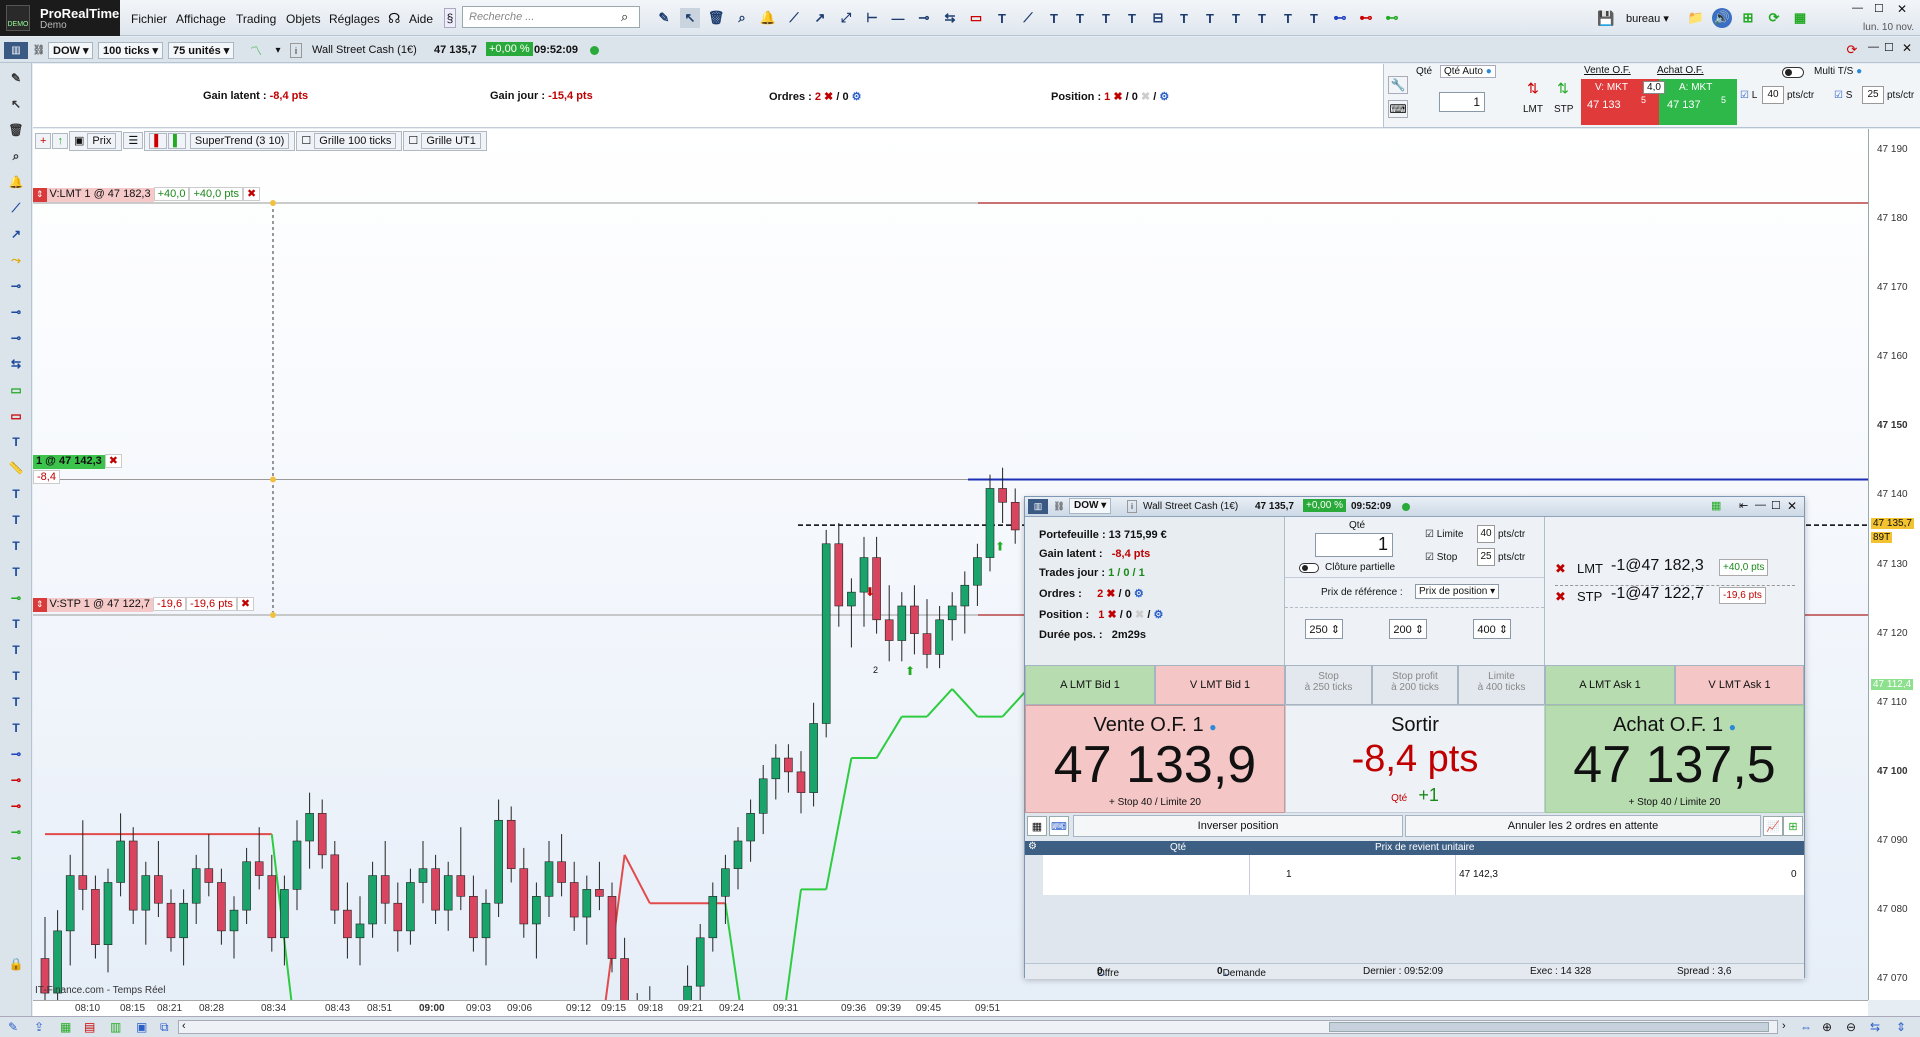  I want to click on text-icon: T, so click(1054, 18).